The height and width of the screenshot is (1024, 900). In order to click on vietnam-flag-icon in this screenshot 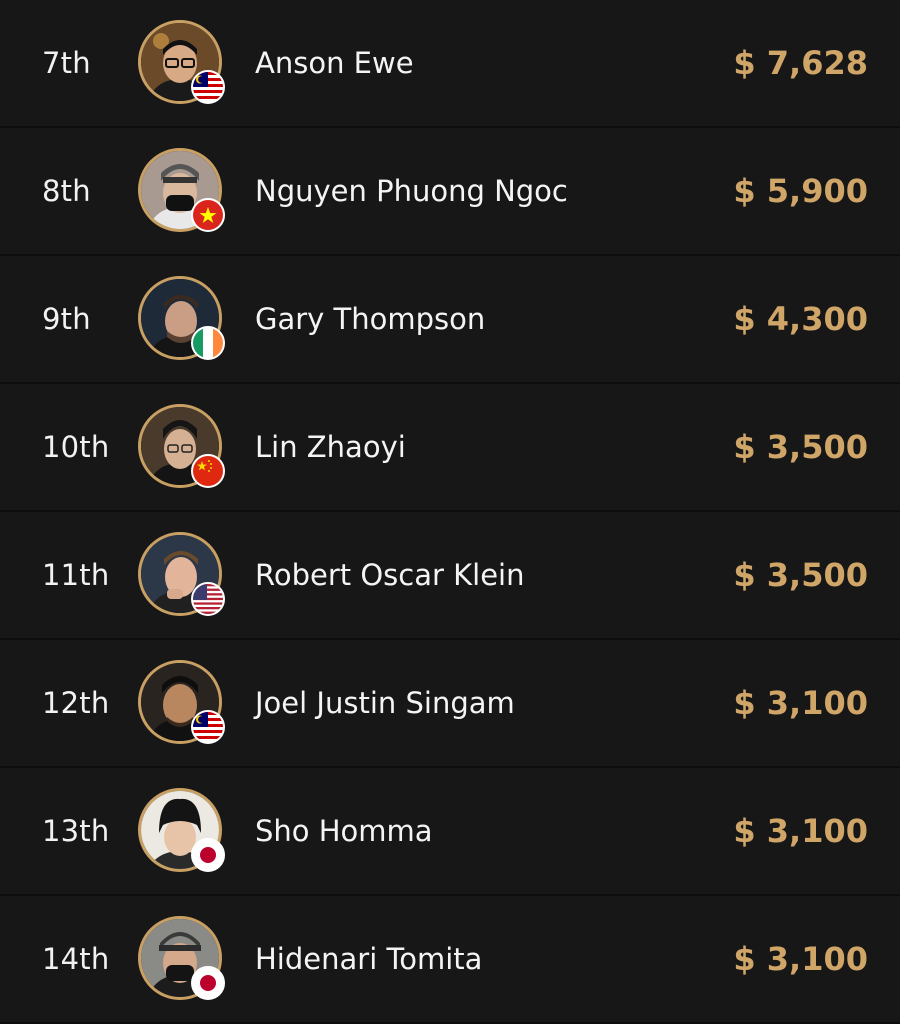, I will do `click(208, 215)`.